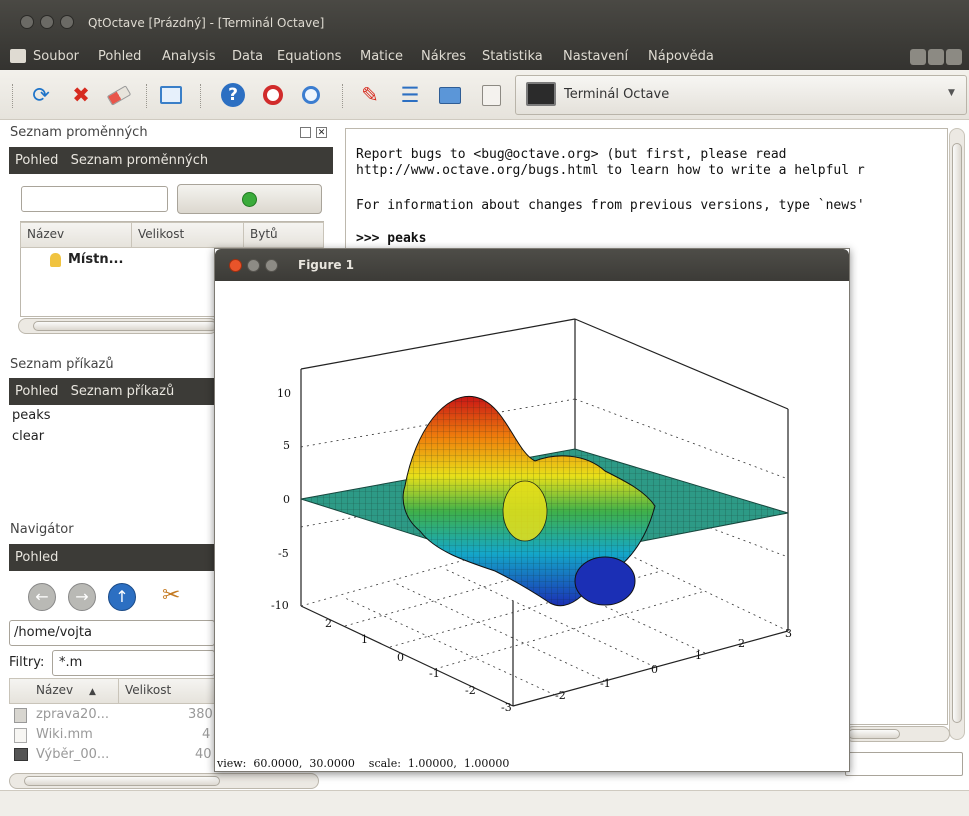  What do you see at coordinates (18, 56) in the screenshot?
I see `app-menu-icon` at bounding box center [18, 56].